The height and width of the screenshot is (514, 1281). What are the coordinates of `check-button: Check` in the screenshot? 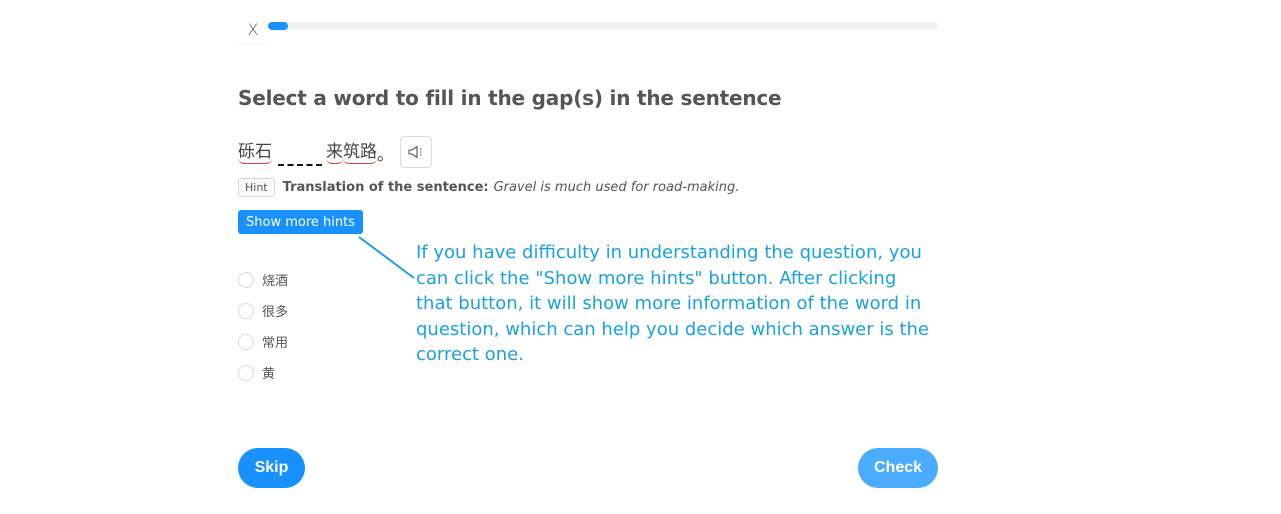 It's located at (898, 468).